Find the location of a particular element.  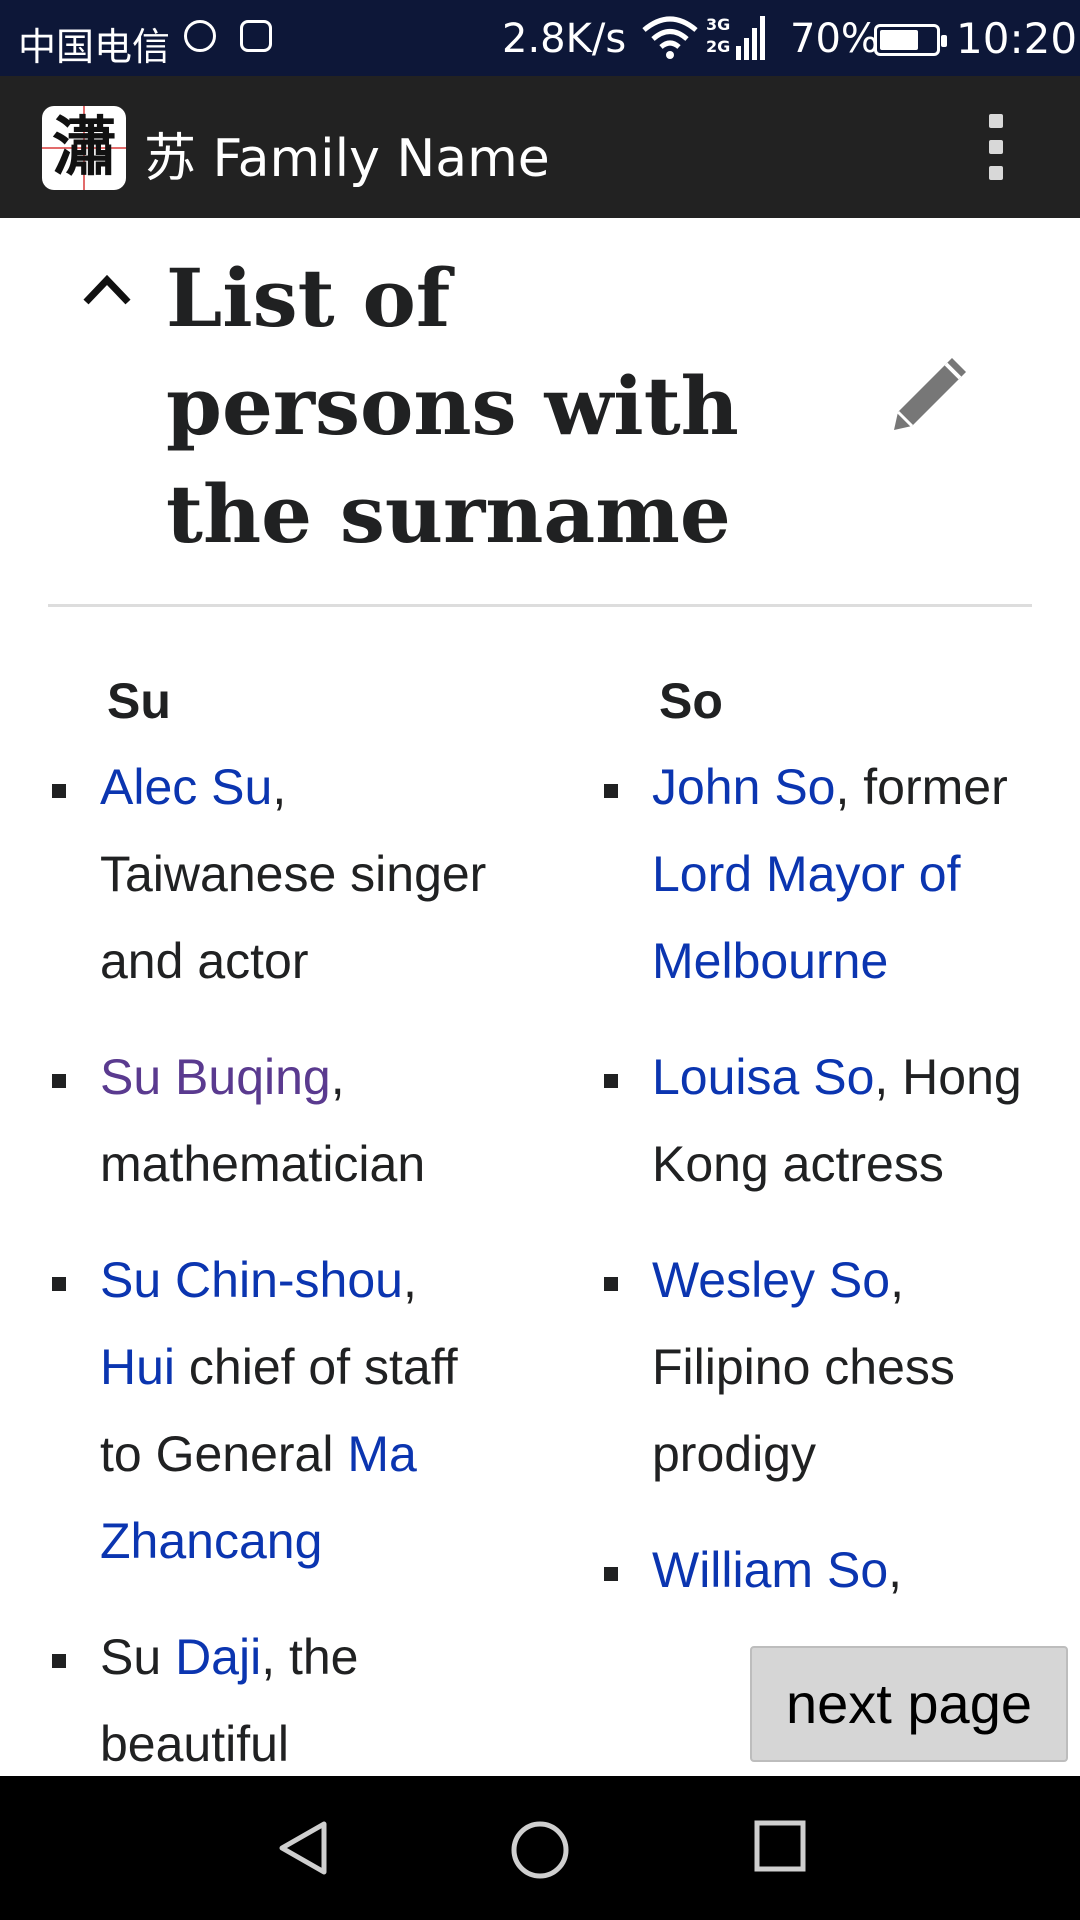

status-bar: 中国电信 2.8K/s 3G 2G 70% 10:20 is located at coordinates (540, 38).